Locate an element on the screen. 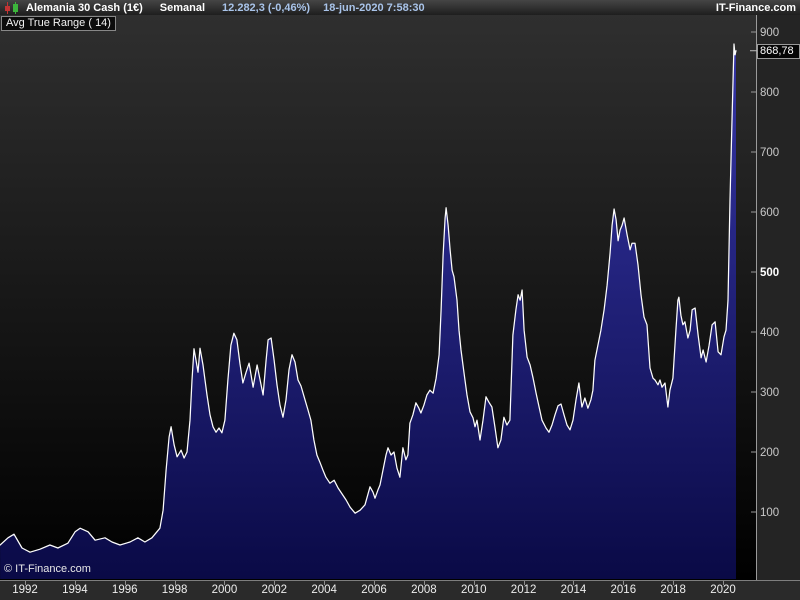  x-axis-label: 1992 is located at coordinates (25, 590).